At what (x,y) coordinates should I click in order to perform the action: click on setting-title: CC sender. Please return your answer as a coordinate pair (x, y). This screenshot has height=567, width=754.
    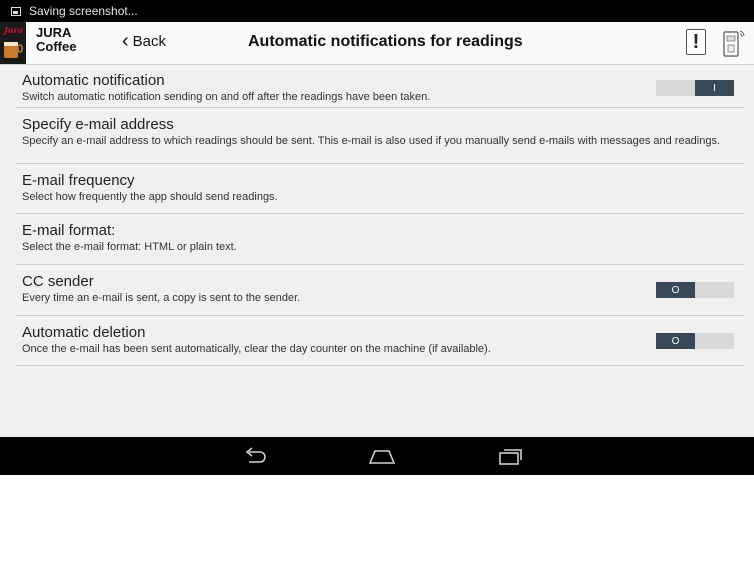
    Looking at the image, I should click on (58, 281).